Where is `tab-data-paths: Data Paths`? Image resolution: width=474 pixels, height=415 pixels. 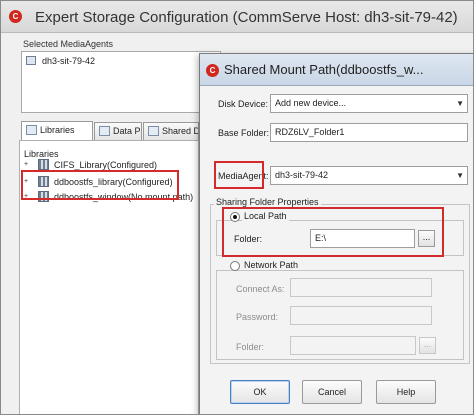
tab-data-paths: Data Paths is located at coordinates (118, 131).